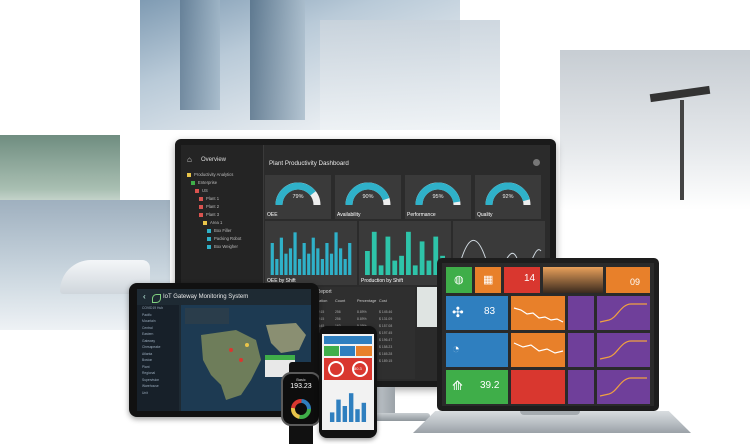 Image resolution: width=750 pixels, height=444 pixels. I want to click on tree-item: Plant 2, so click(214, 207).